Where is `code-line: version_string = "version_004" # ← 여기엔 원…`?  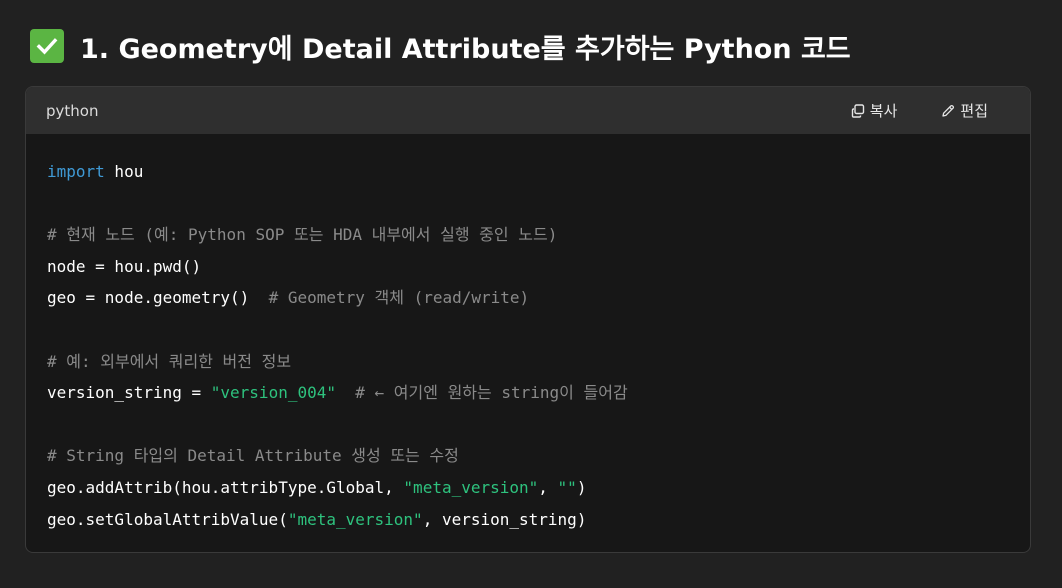
code-line: version_string = "version_004" # ← 여기엔 원… is located at coordinates (528, 393).